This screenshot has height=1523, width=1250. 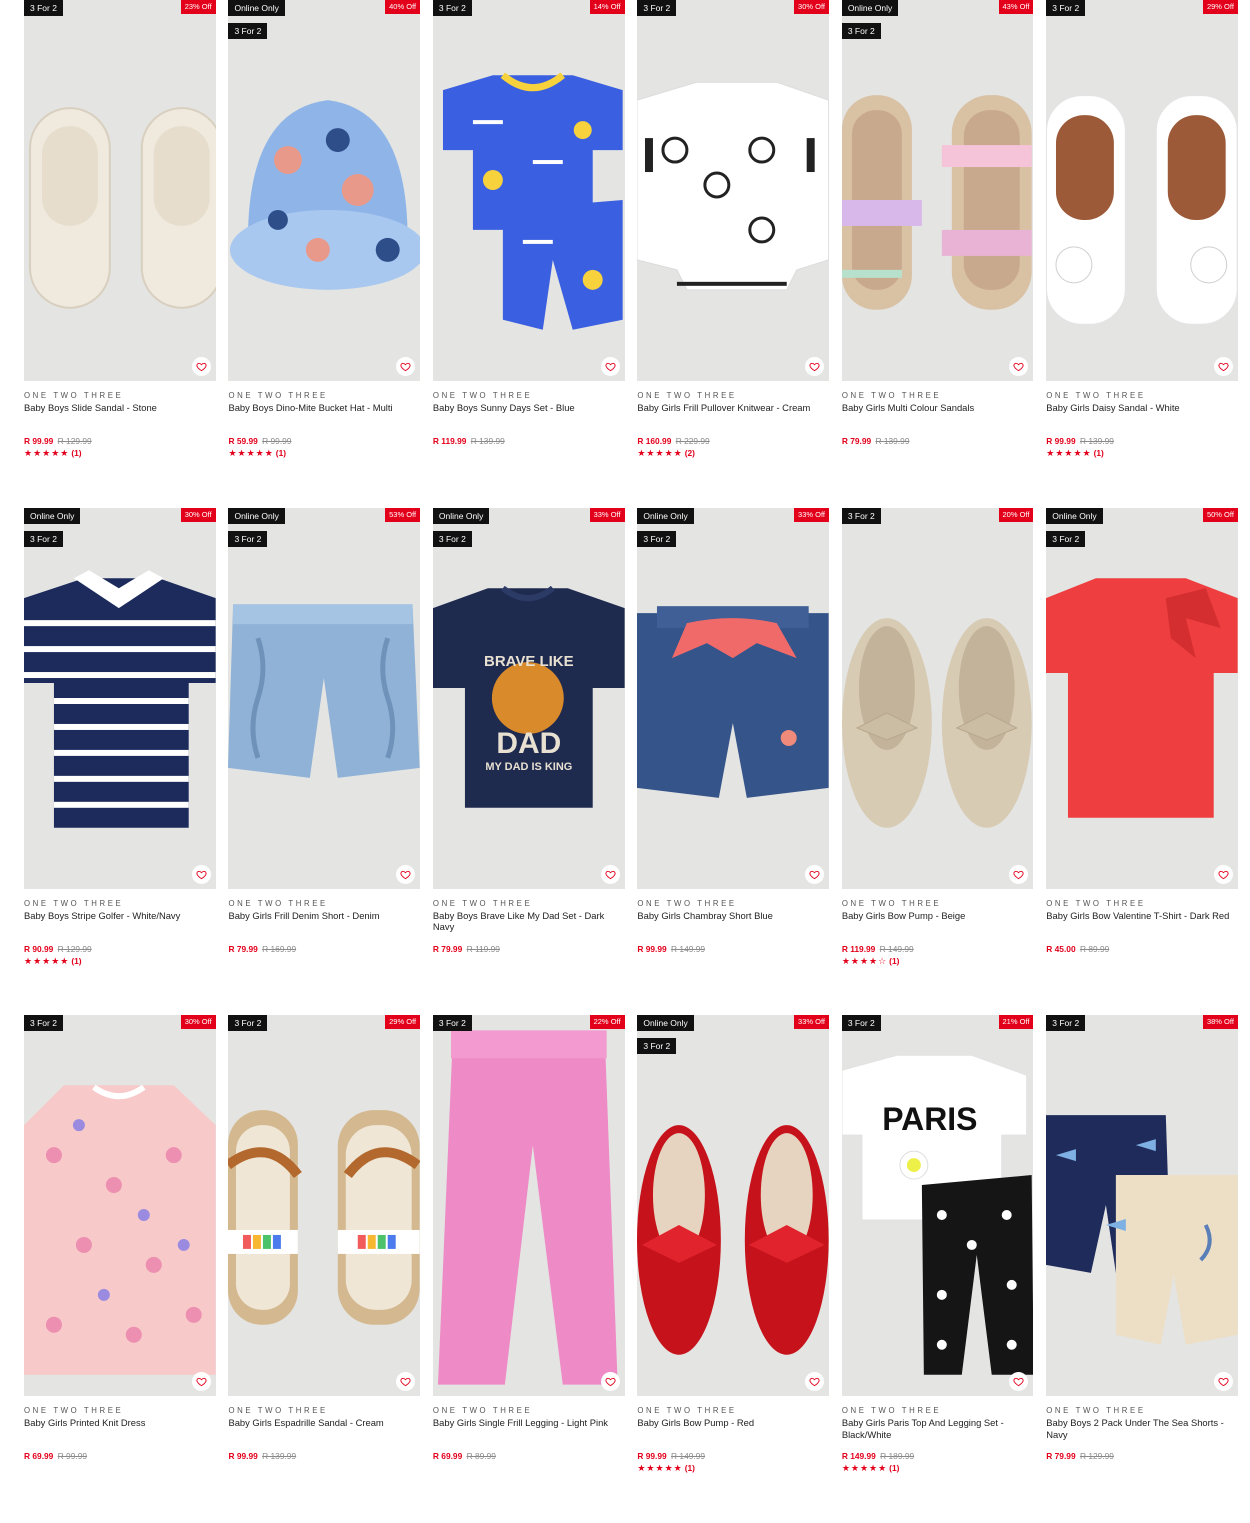 What do you see at coordinates (120, 190) in the screenshot?
I see `product-image: 3 For 2 23% Off` at bounding box center [120, 190].